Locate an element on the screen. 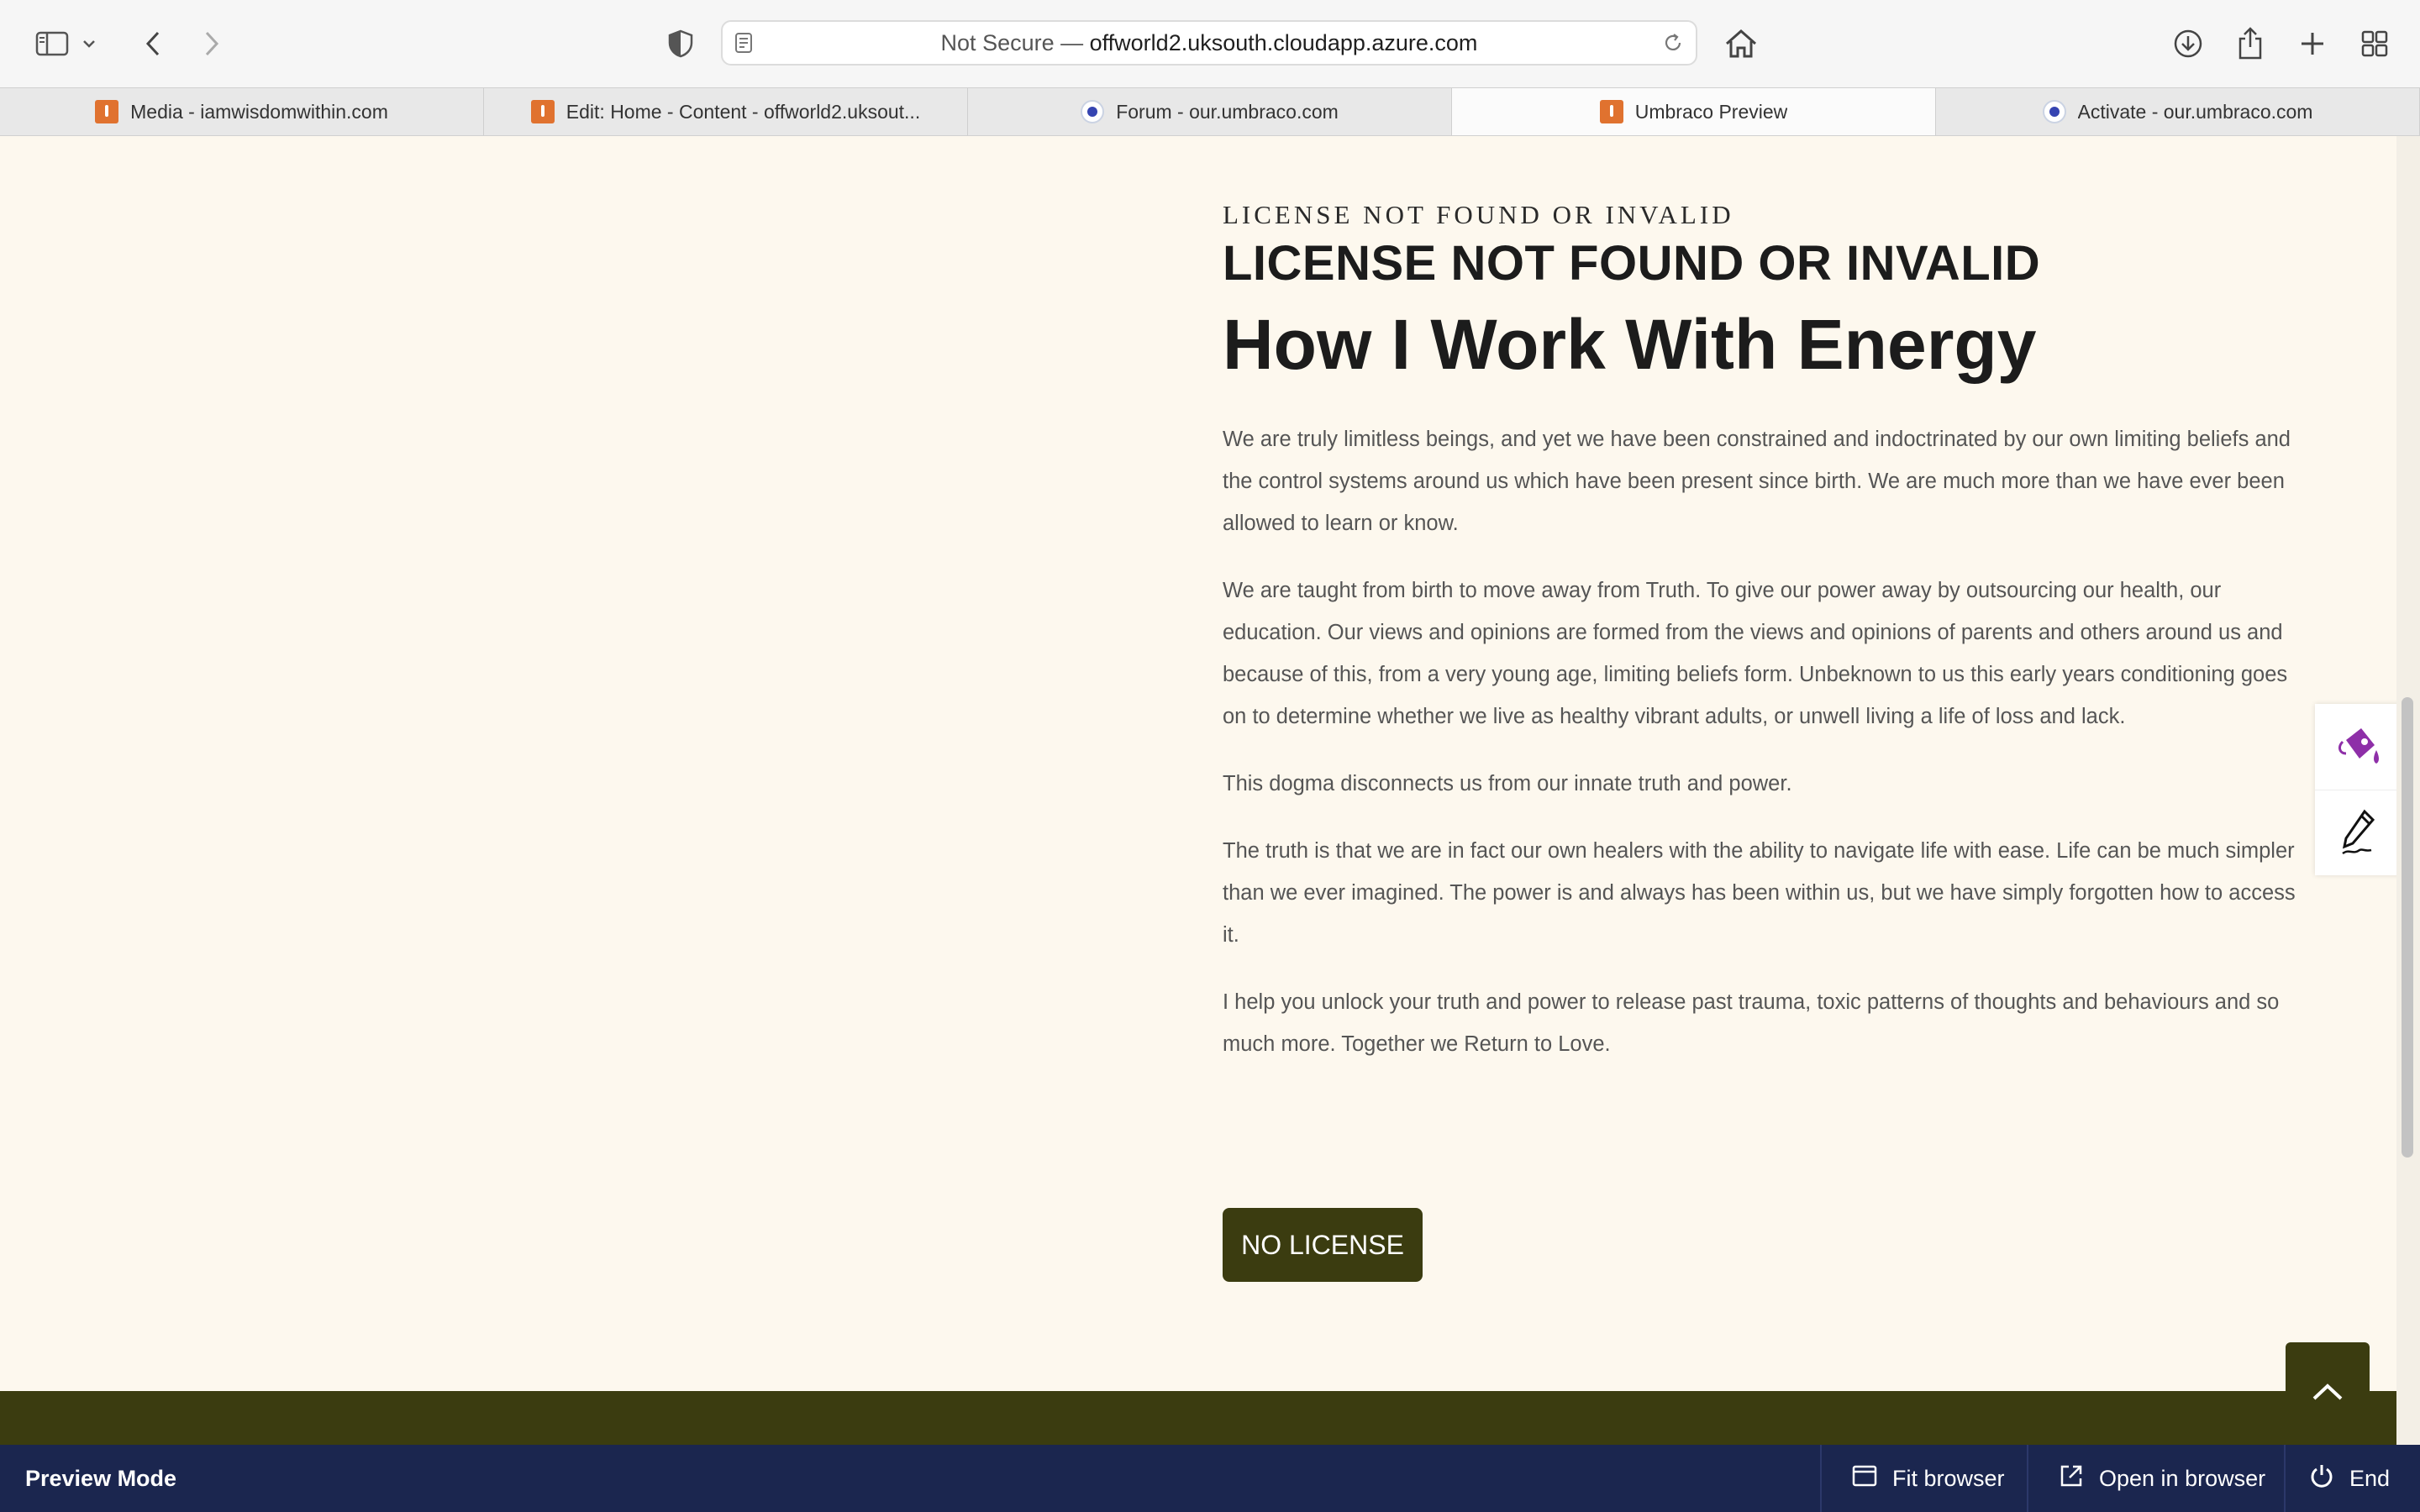 The height and width of the screenshot is (1512, 2420). reload-icon is located at coordinates (1673, 45).